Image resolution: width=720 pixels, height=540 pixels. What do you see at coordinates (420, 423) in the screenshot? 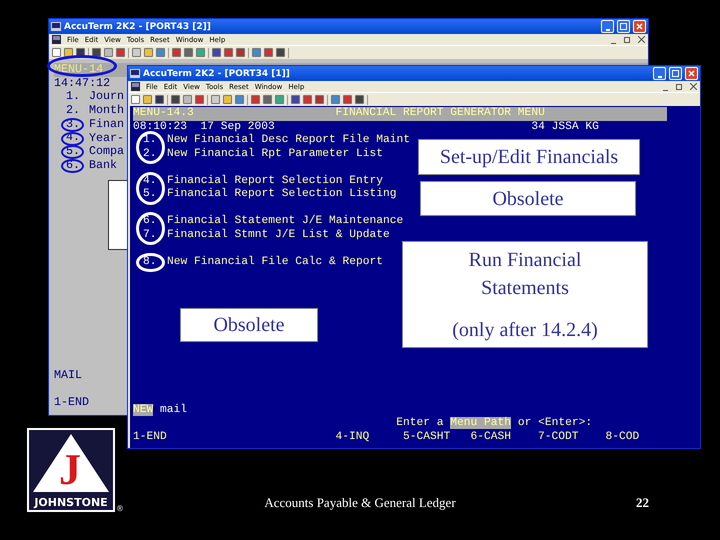
I see `prompt-text: Enter a` at bounding box center [420, 423].